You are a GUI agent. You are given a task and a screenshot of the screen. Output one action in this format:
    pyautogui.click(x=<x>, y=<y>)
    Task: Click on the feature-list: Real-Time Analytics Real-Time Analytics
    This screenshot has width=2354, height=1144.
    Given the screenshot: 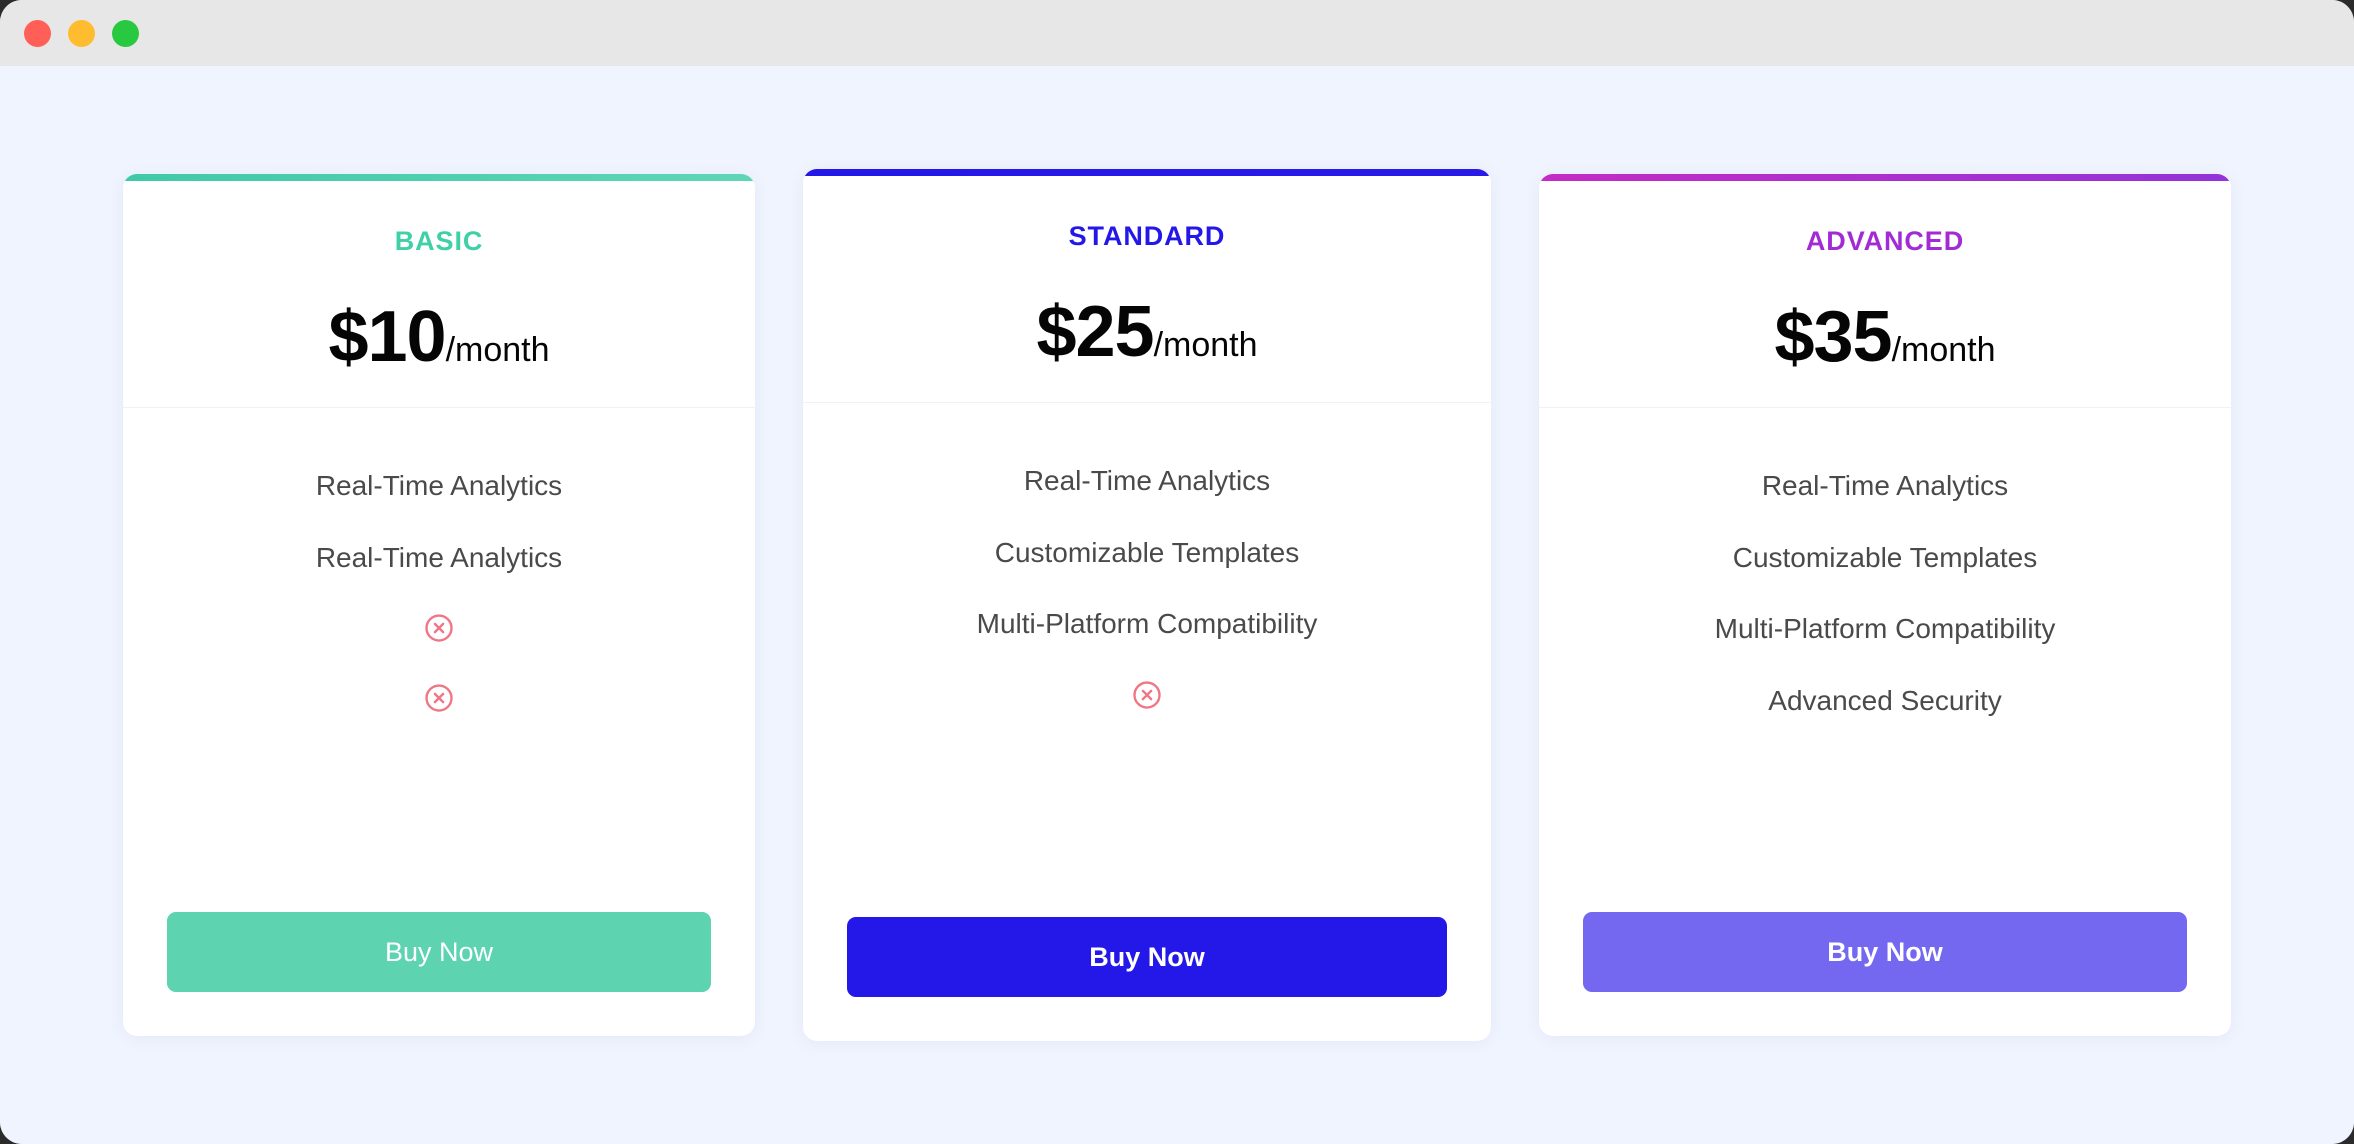 What is the action you would take?
    pyautogui.click(x=439, y=660)
    